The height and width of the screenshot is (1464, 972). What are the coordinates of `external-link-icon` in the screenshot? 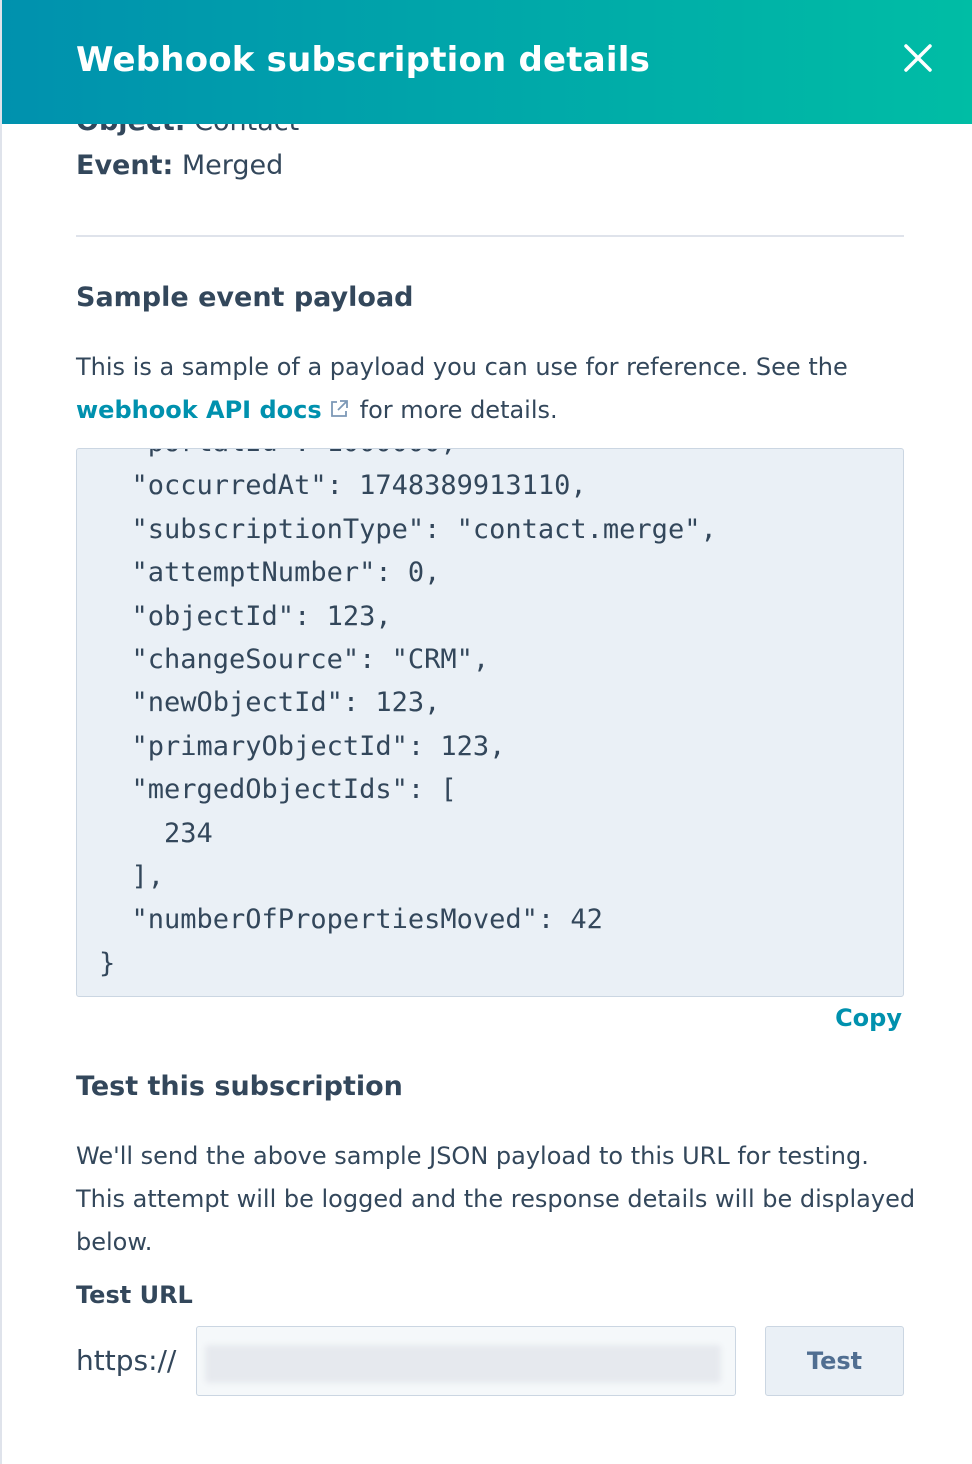 It's located at (339, 408).